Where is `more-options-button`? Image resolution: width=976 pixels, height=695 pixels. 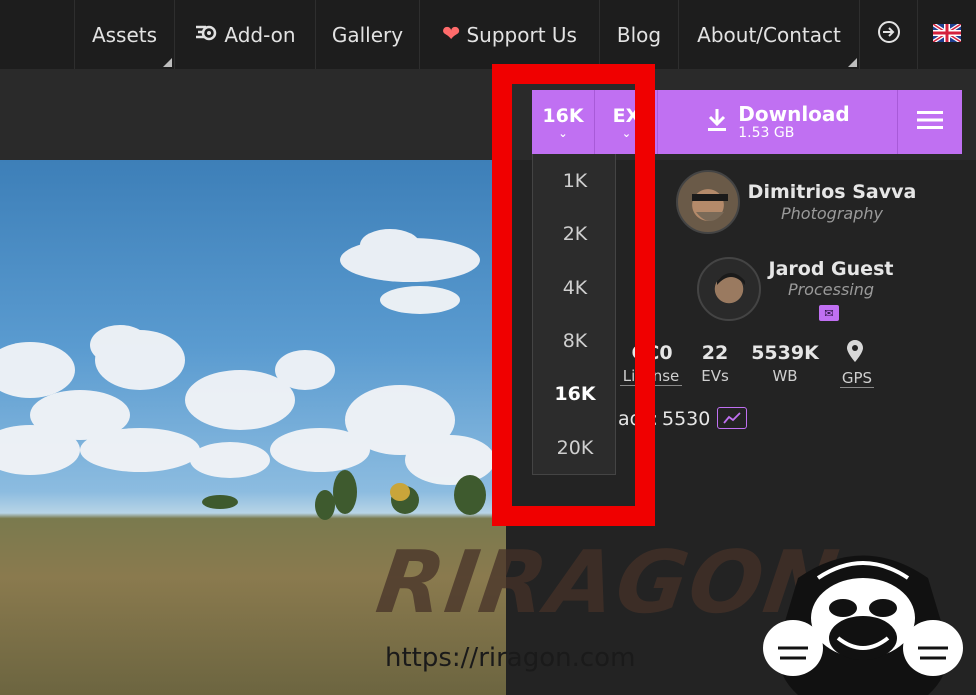 more-options-button is located at coordinates (929, 122).